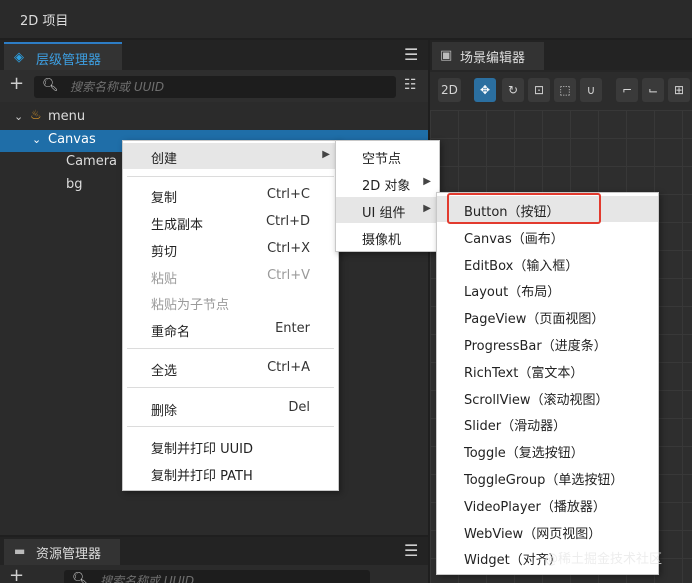  What do you see at coordinates (565, 90) in the screenshot?
I see `rect-tool-icon: ⬚` at bounding box center [565, 90].